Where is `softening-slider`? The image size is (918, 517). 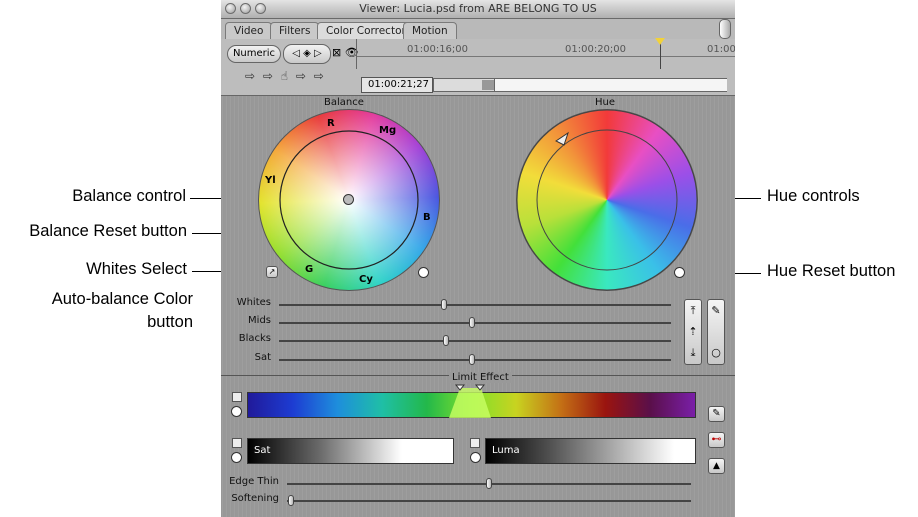 softening-slider is located at coordinates (489, 501).